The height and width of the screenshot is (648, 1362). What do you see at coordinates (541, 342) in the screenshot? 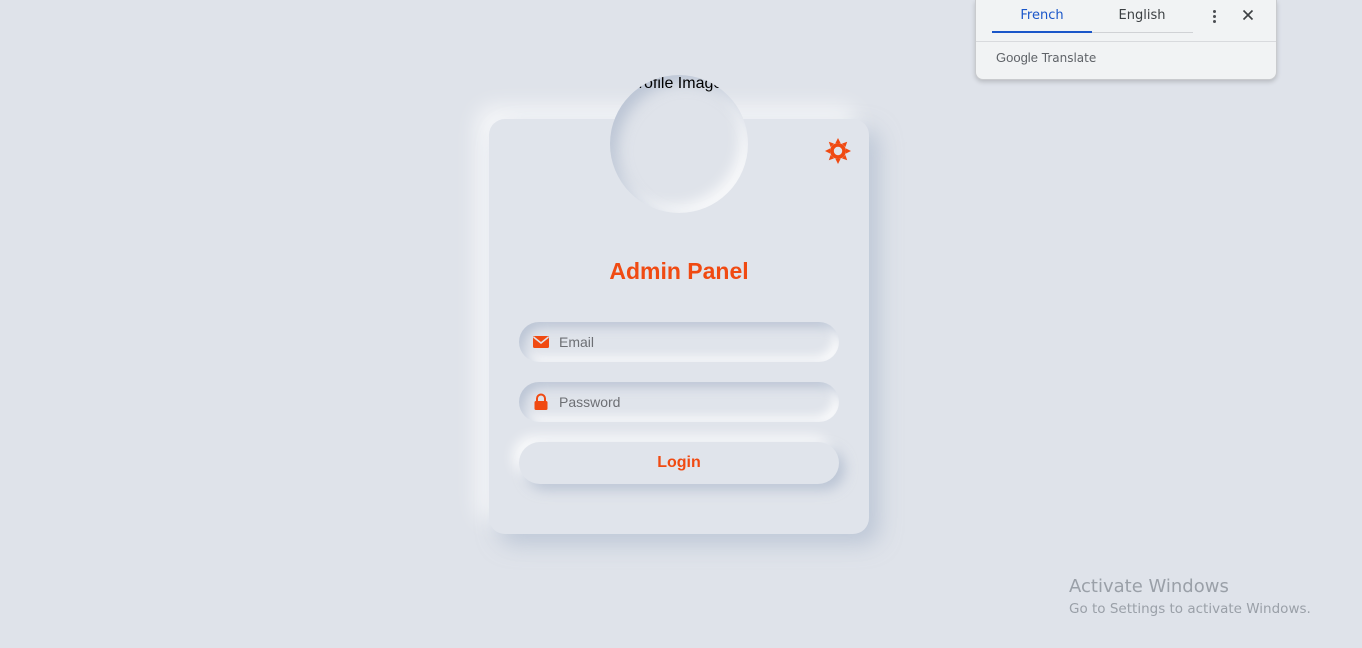
I see `envelope-icon` at bounding box center [541, 342].